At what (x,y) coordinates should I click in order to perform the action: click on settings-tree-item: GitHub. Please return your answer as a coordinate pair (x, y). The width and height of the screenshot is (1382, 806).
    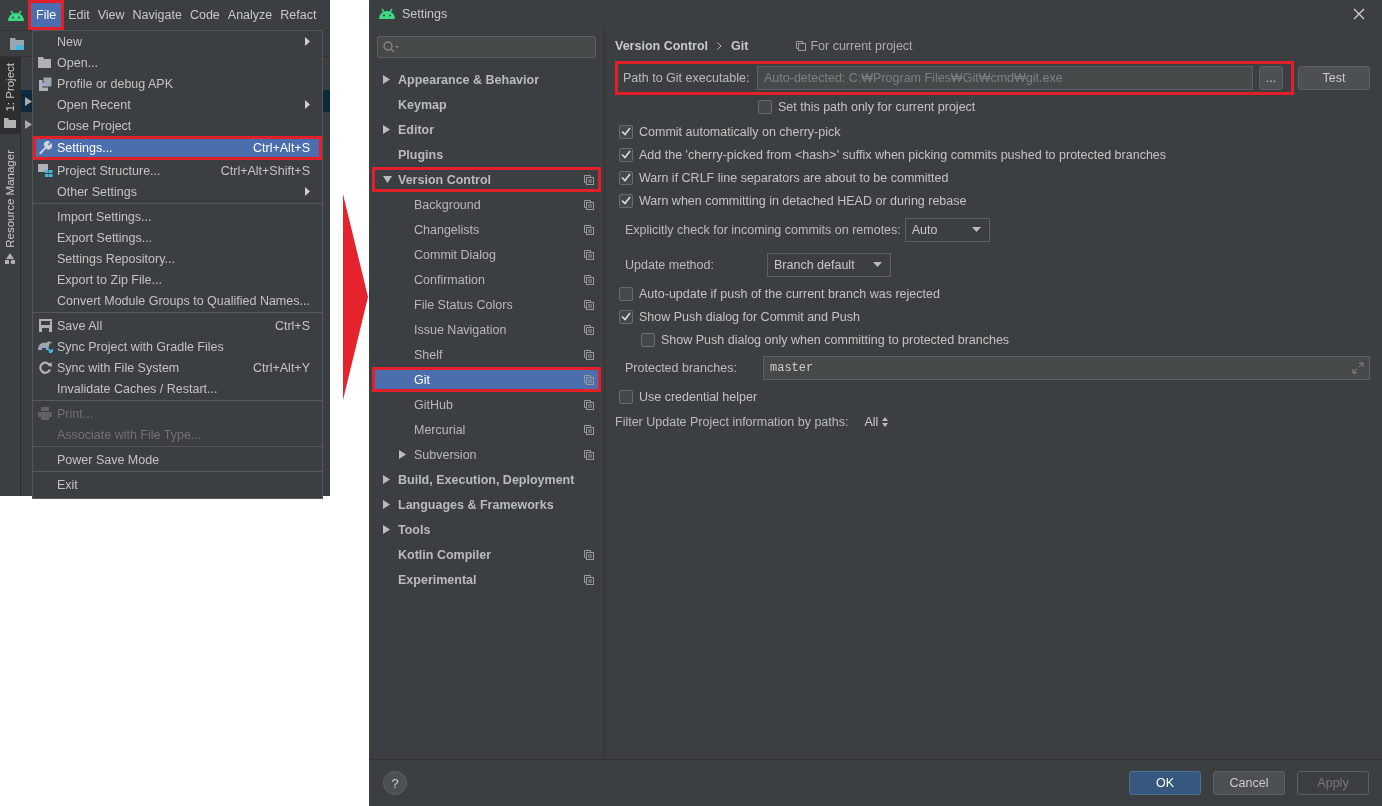
    Looking at the image, I should click on (486, 404).